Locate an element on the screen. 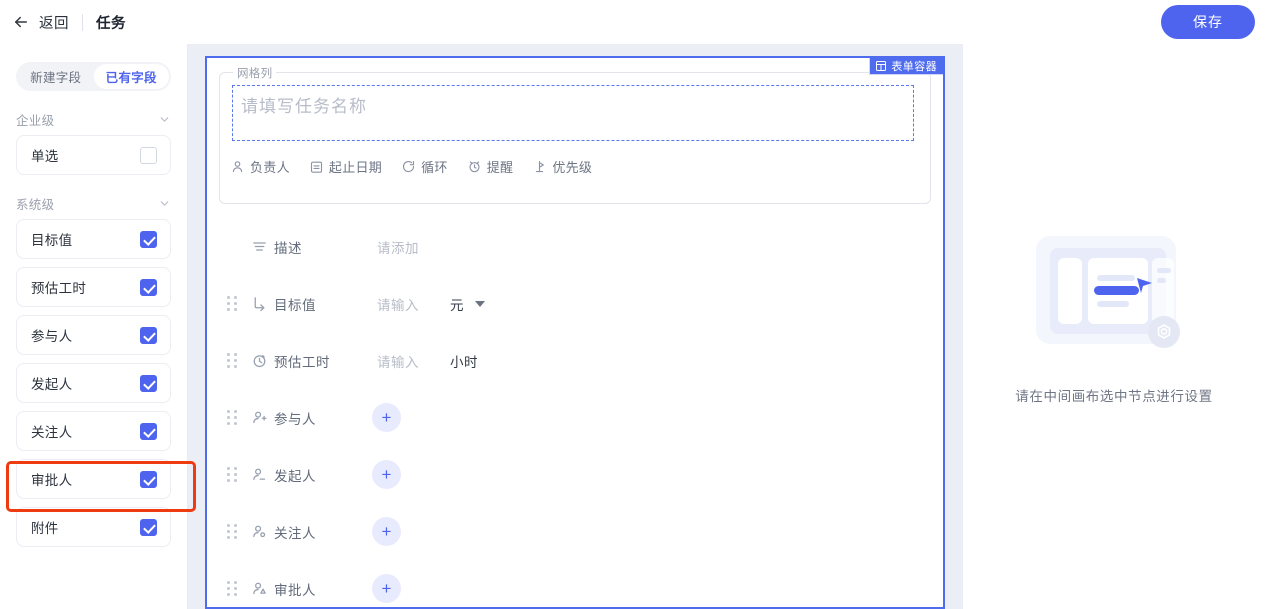 The image size is (1265, 609). field-card-follower: 关注人 is located at coordinates (93, 431).